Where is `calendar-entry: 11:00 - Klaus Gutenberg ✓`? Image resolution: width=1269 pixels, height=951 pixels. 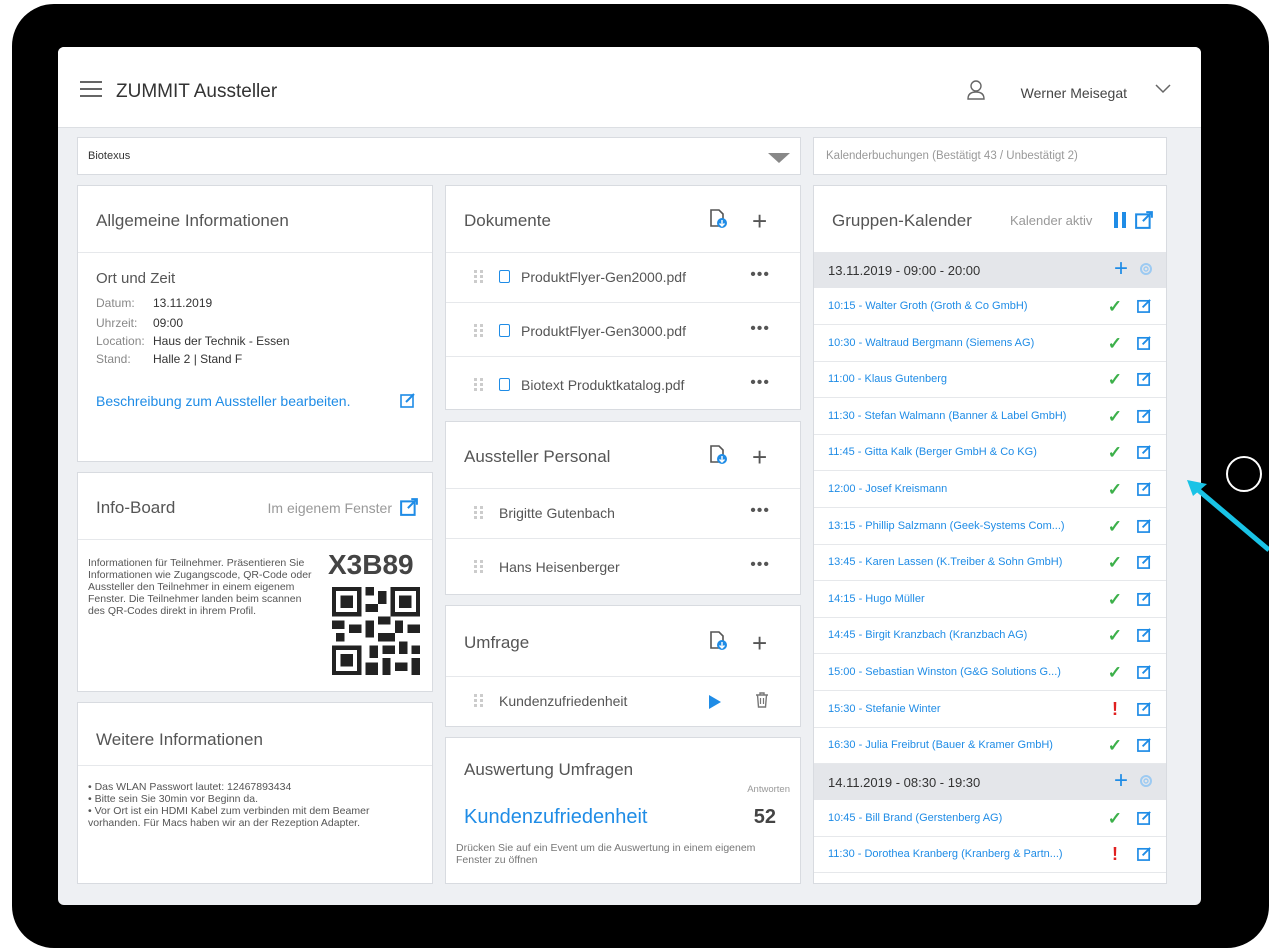 calendar-entry: 11:00 - Klaus Gutenberg ✓ is located at coordinates (990, 380).